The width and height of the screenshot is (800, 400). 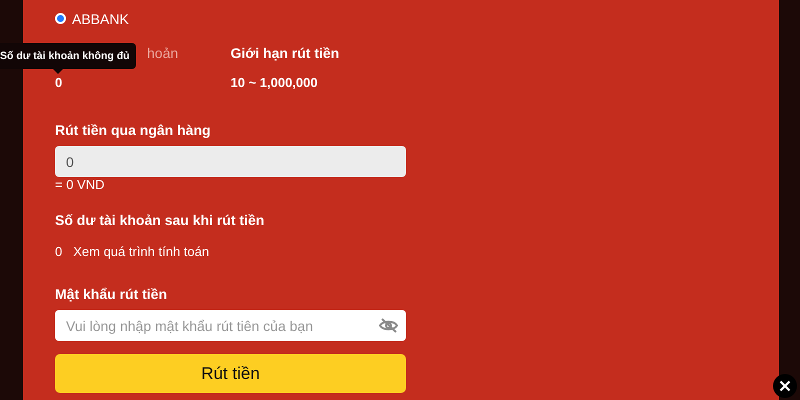 What do you see at coordinates (274, 83) in the screenshot?
I see `info-value: 10 ~ 1,000,000` at bounding box center [274, 83].